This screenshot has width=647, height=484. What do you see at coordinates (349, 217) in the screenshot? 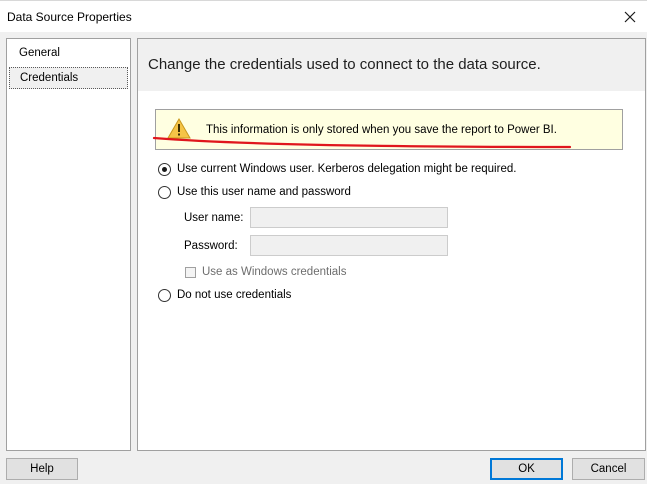
I see `username-input` at bounding box center [349, 217].